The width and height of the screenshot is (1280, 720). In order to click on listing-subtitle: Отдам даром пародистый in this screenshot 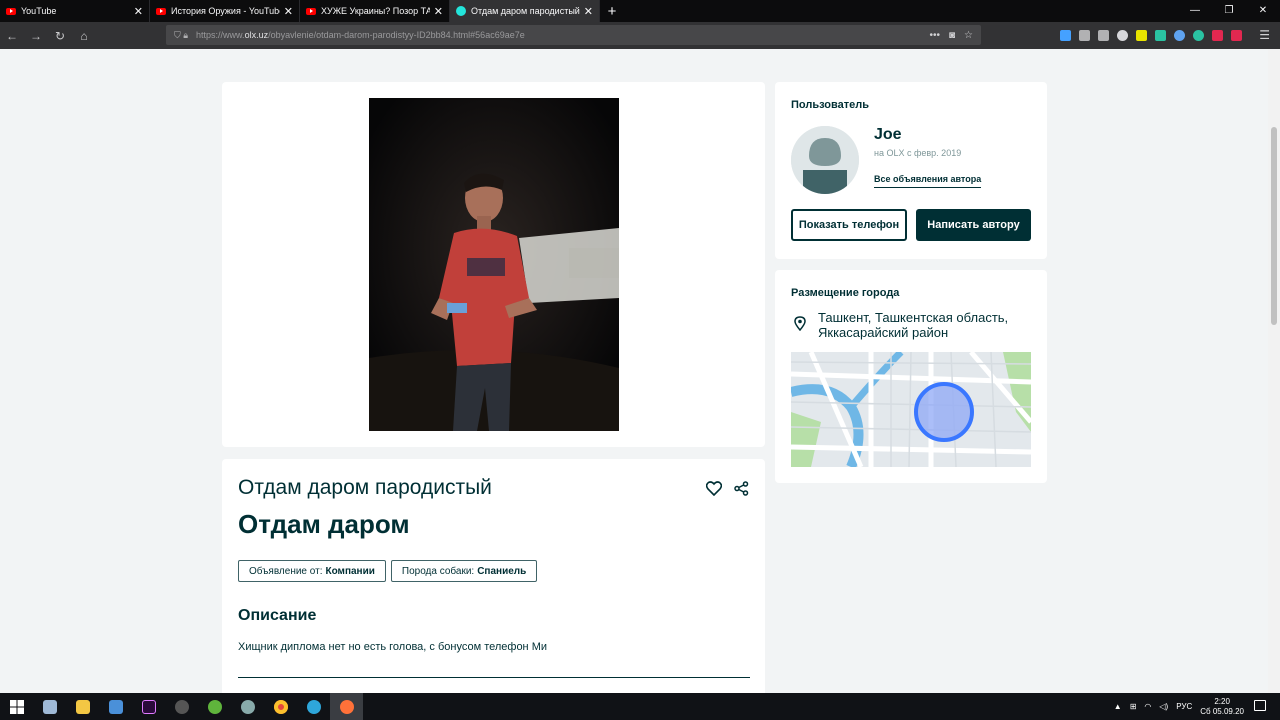, I will do `click(365, 487)`.